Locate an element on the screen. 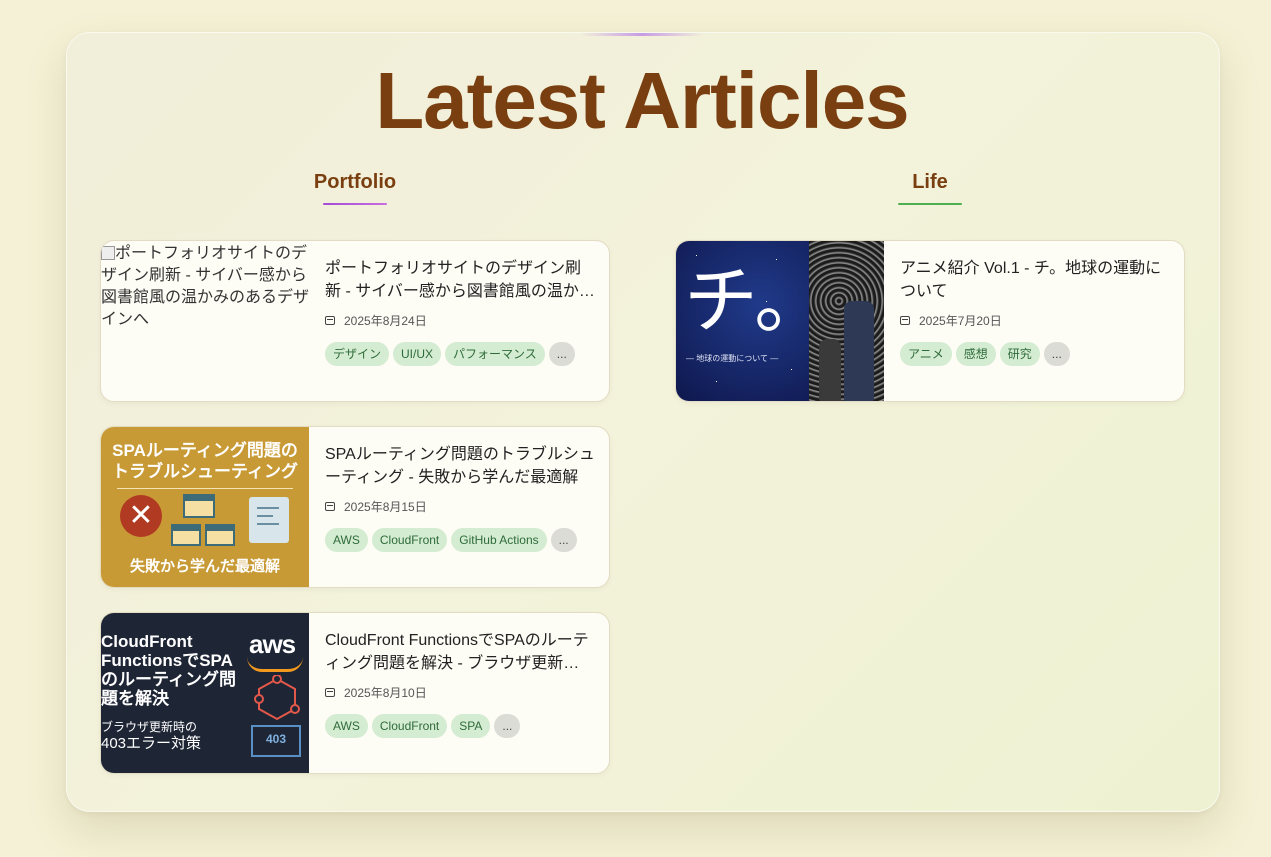 This screenshot has width=1271, height=857. tag: SPA is located at coordinates (471, 726).